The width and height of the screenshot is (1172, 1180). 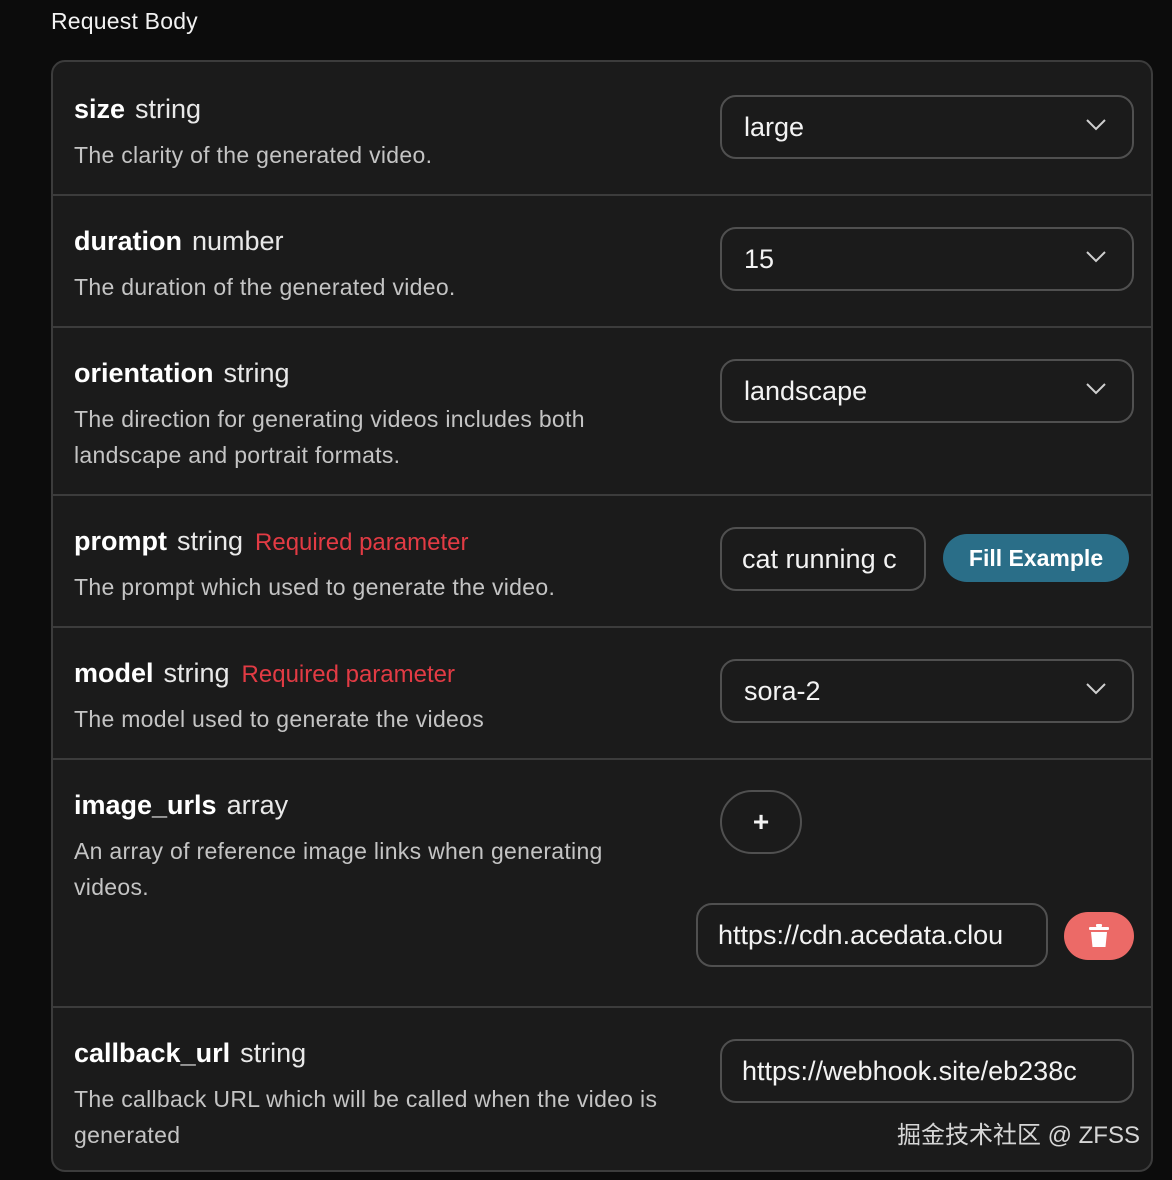 What do you see at coordinates (761, 822) in the screenshot?
I see `add-item-button: +` at bounding box center [761, 822].